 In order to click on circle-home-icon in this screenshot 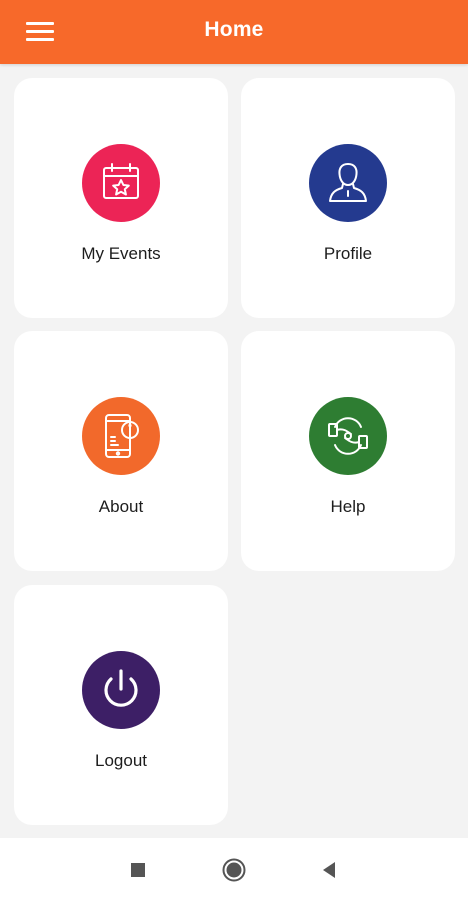, I will do `click(234, 870)`.